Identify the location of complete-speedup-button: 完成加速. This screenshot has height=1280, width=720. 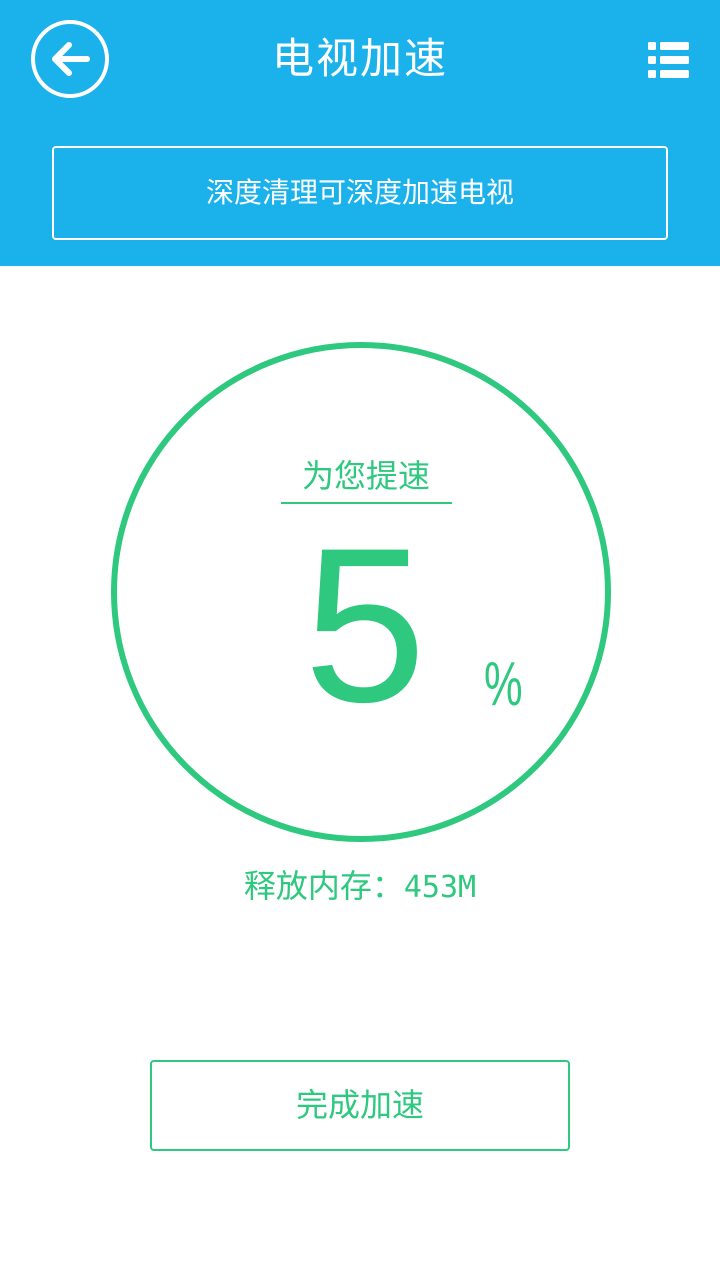
(360, 1105).